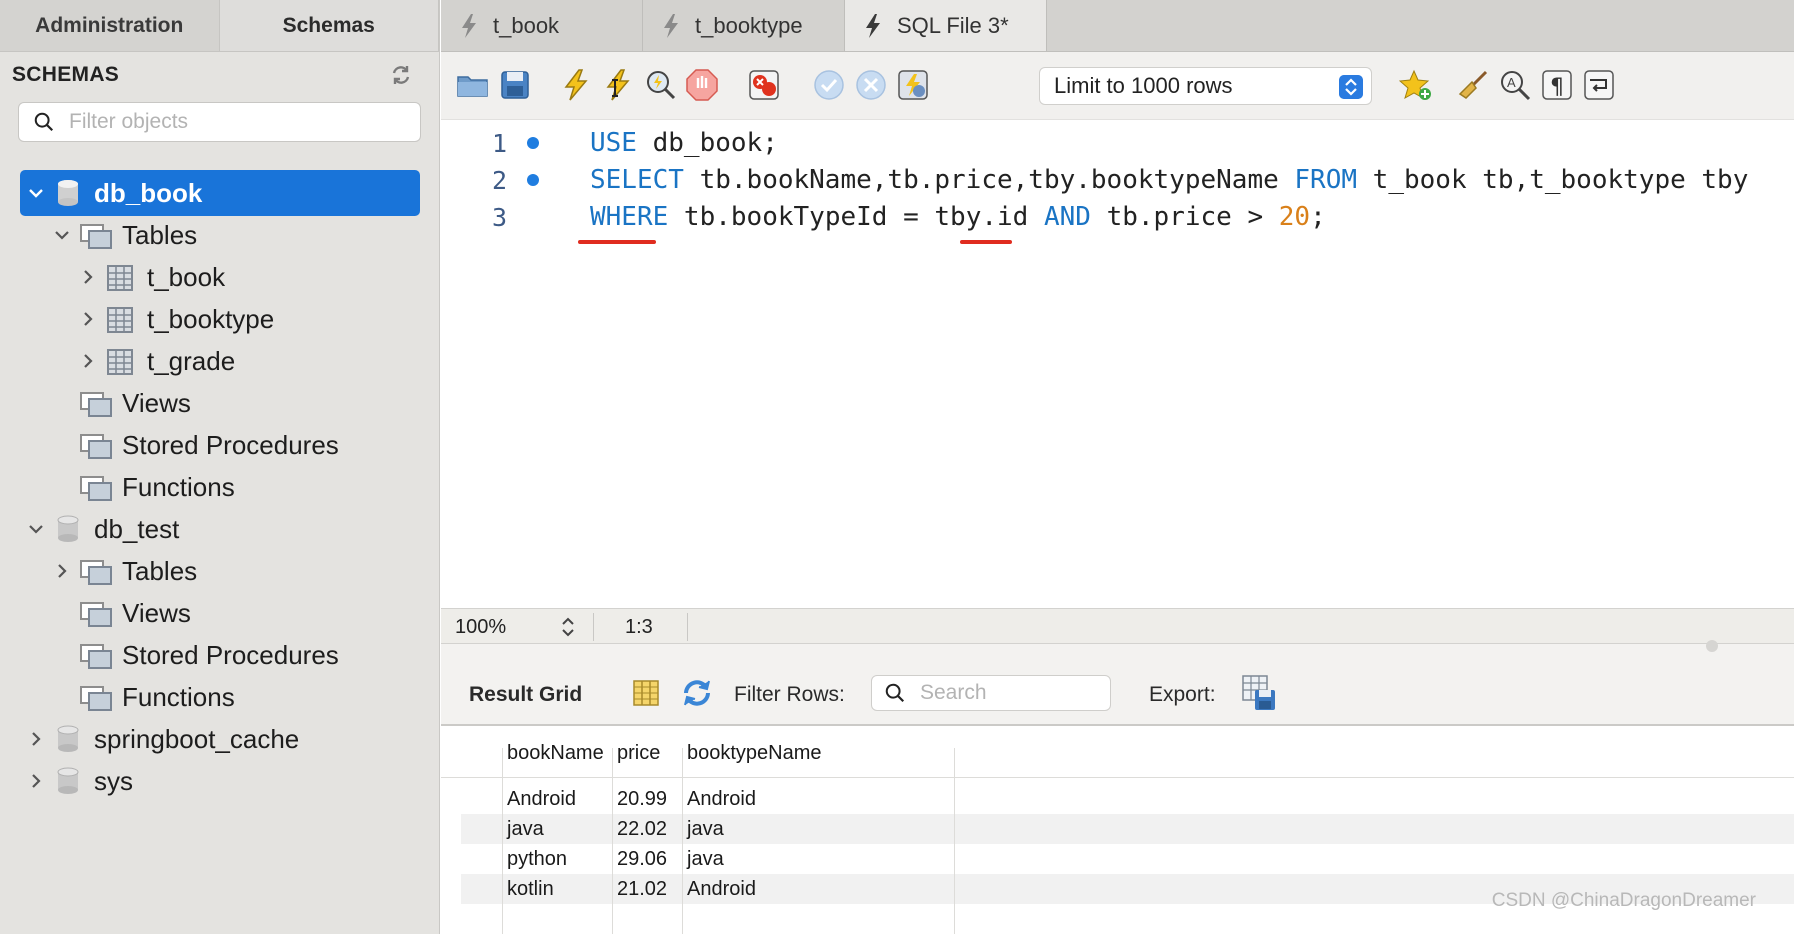  I want to click on code-fragment: t_book tb,t_booktype tby, so click(1553, 180).